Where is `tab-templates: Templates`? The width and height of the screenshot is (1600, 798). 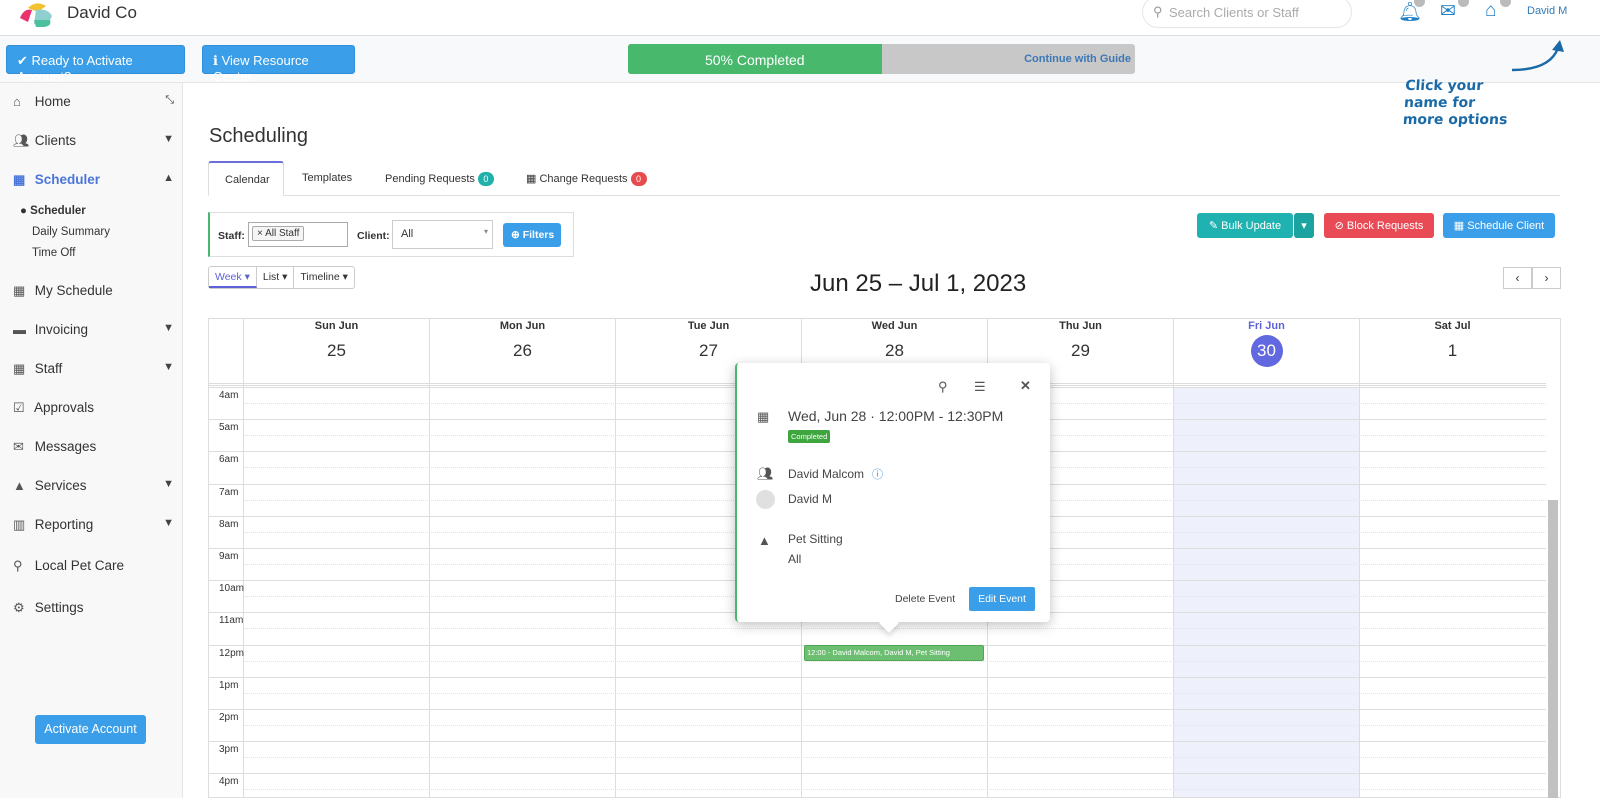
tab-templates: Templates is located at coordinates (327, 178).